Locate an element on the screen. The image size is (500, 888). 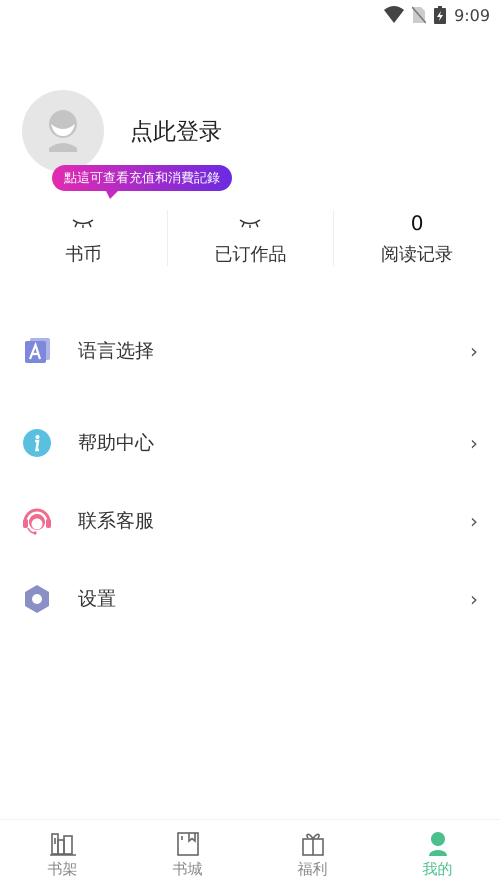
tooltip-tail is located at coordinates (112, 195).